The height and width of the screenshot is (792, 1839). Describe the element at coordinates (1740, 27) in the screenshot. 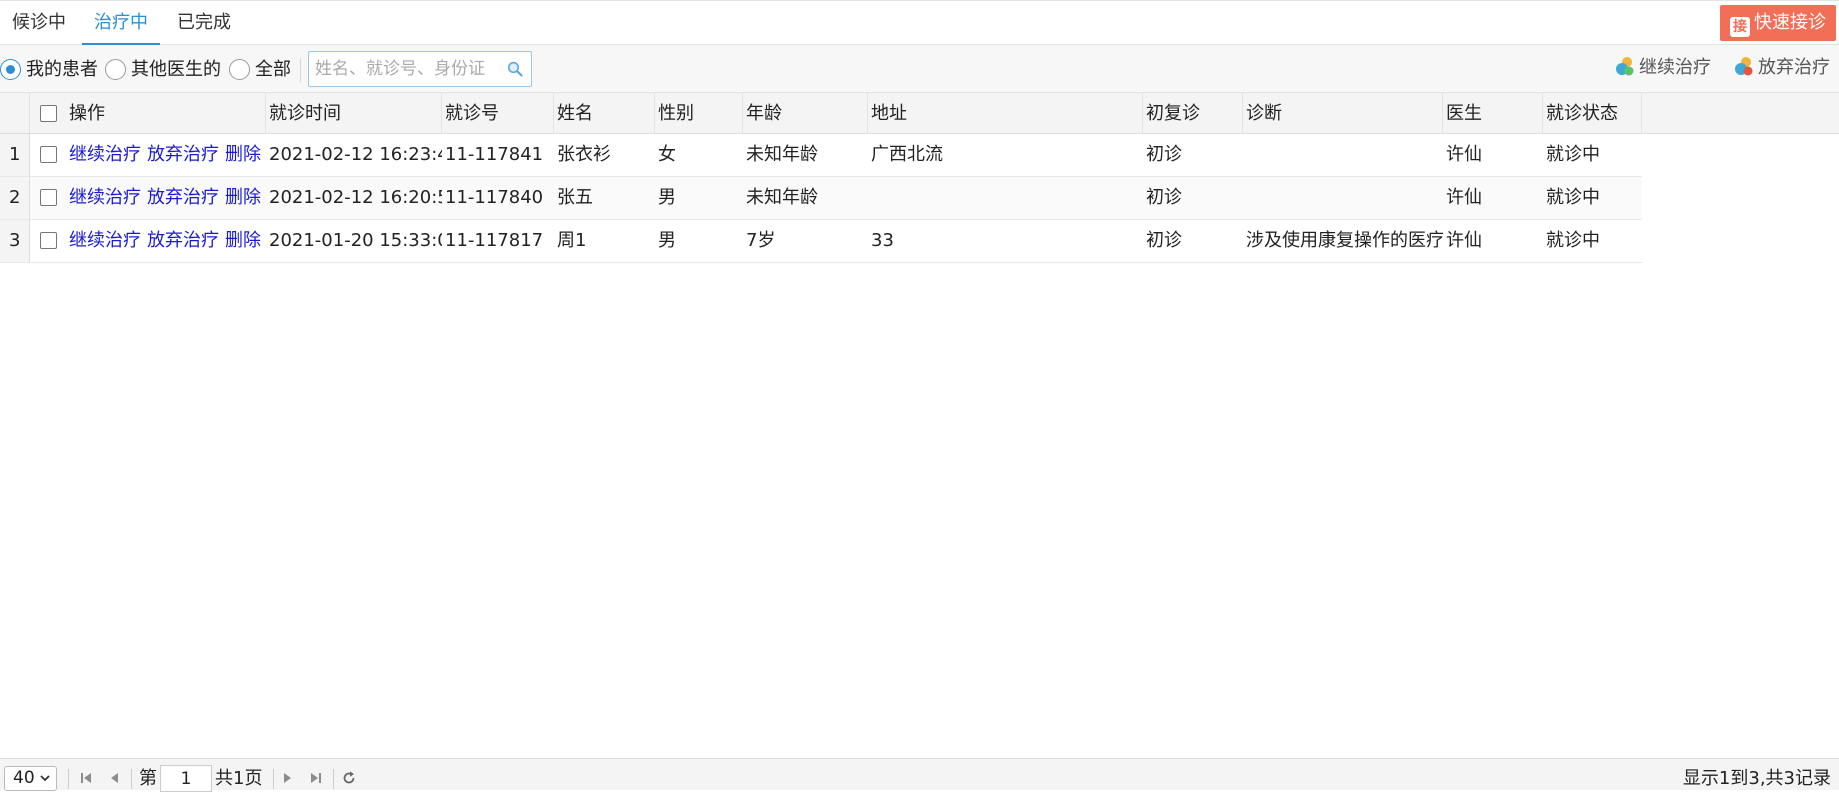

I see `reception-icon: 接` at that location.